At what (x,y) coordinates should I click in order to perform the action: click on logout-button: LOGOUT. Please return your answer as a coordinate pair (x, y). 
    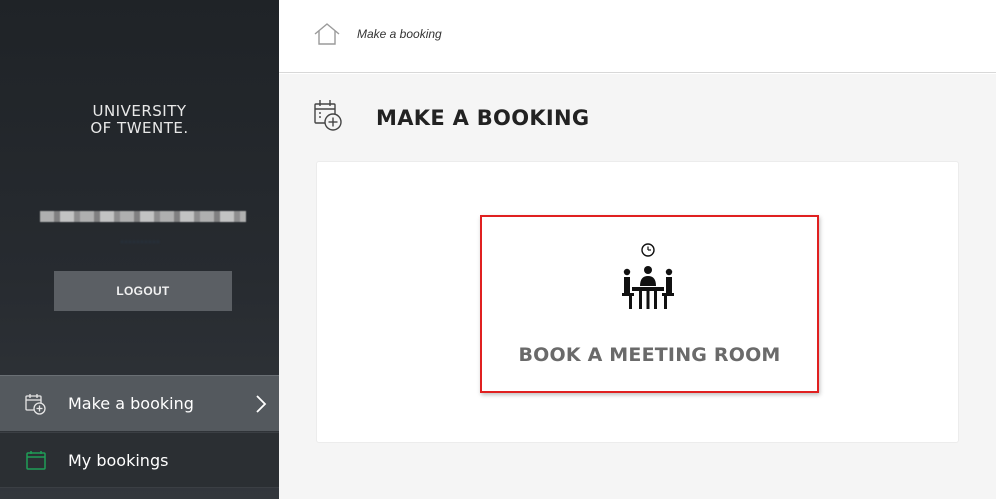
    Looking at the image, I should click on (143, 291).